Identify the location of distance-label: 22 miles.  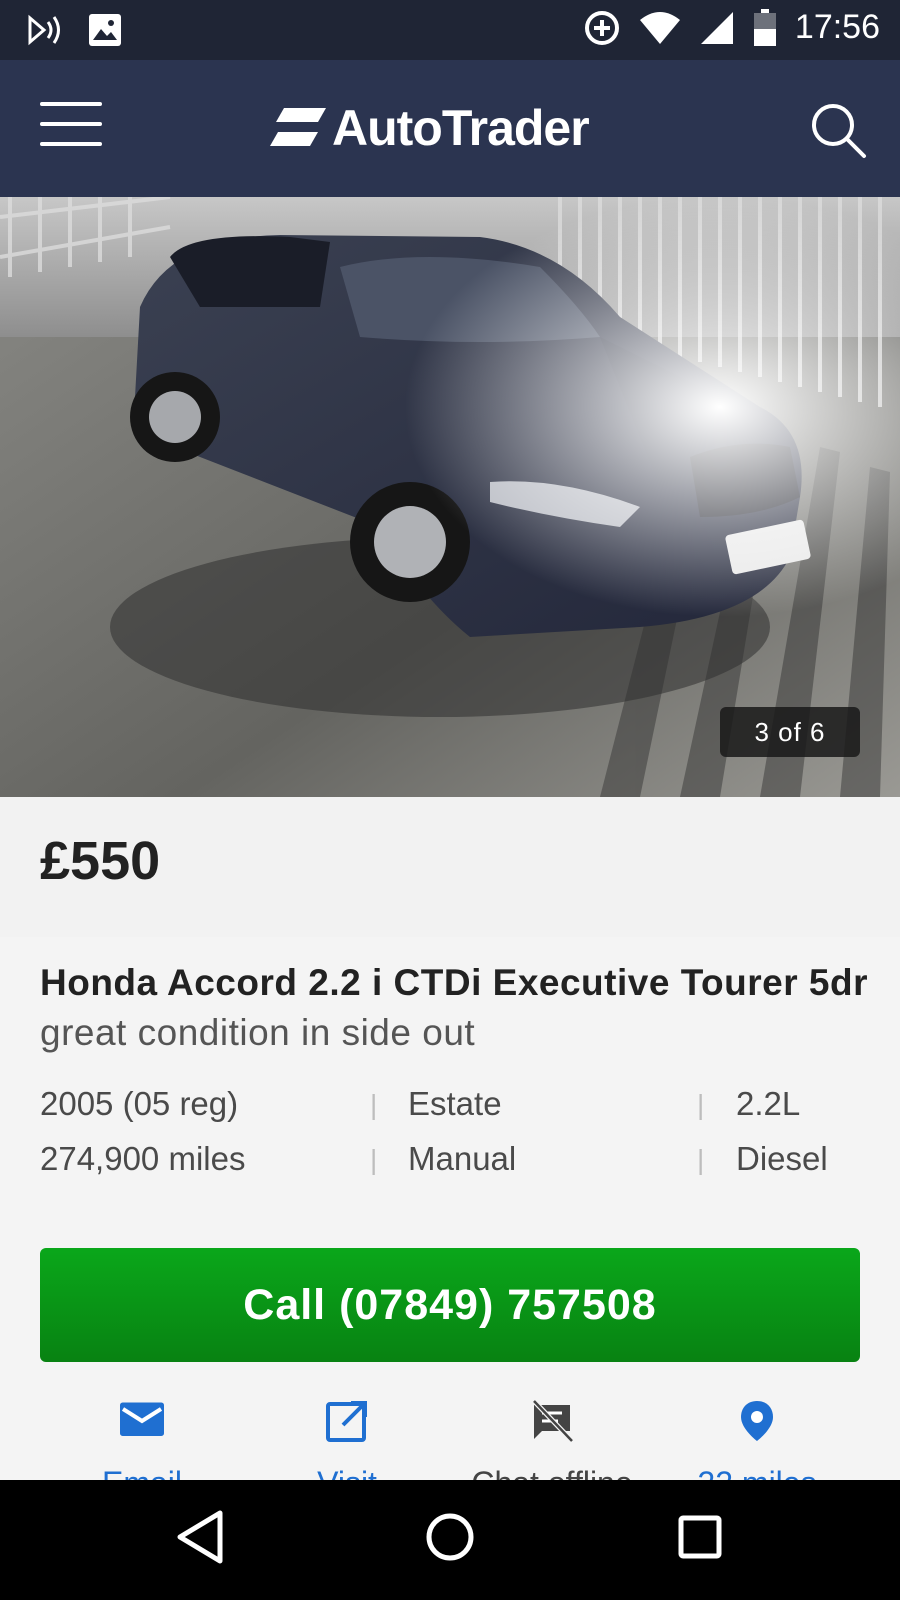
(757, 1472).